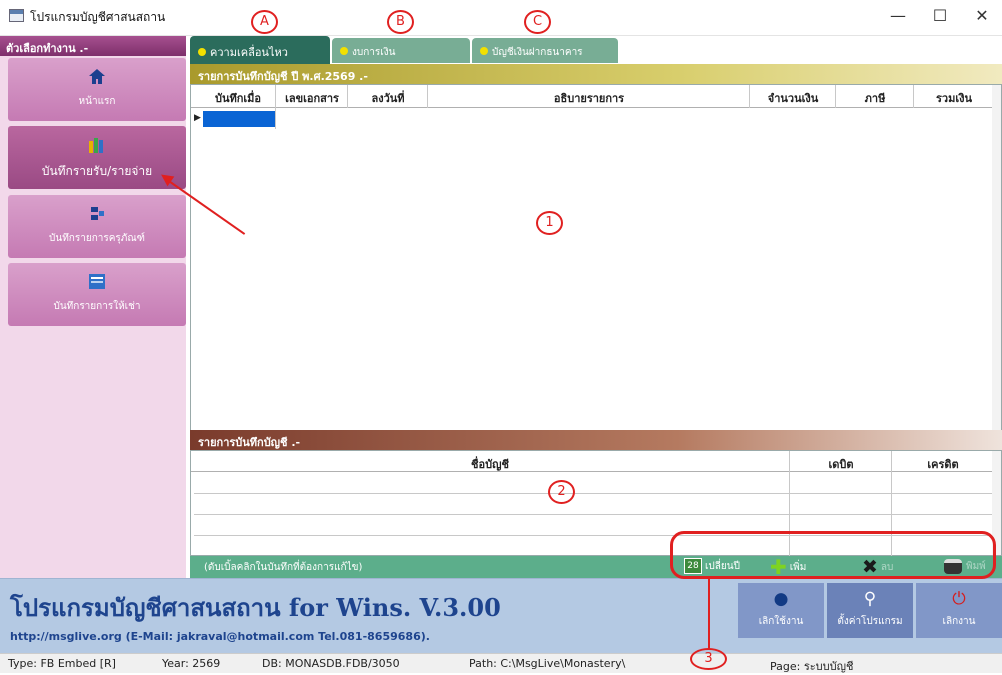 The width and height of the screenshot is (1002, 675). I want to click on settings-button: ⚲ ตั้งค่าโปรแกรม, so click(870, 610).